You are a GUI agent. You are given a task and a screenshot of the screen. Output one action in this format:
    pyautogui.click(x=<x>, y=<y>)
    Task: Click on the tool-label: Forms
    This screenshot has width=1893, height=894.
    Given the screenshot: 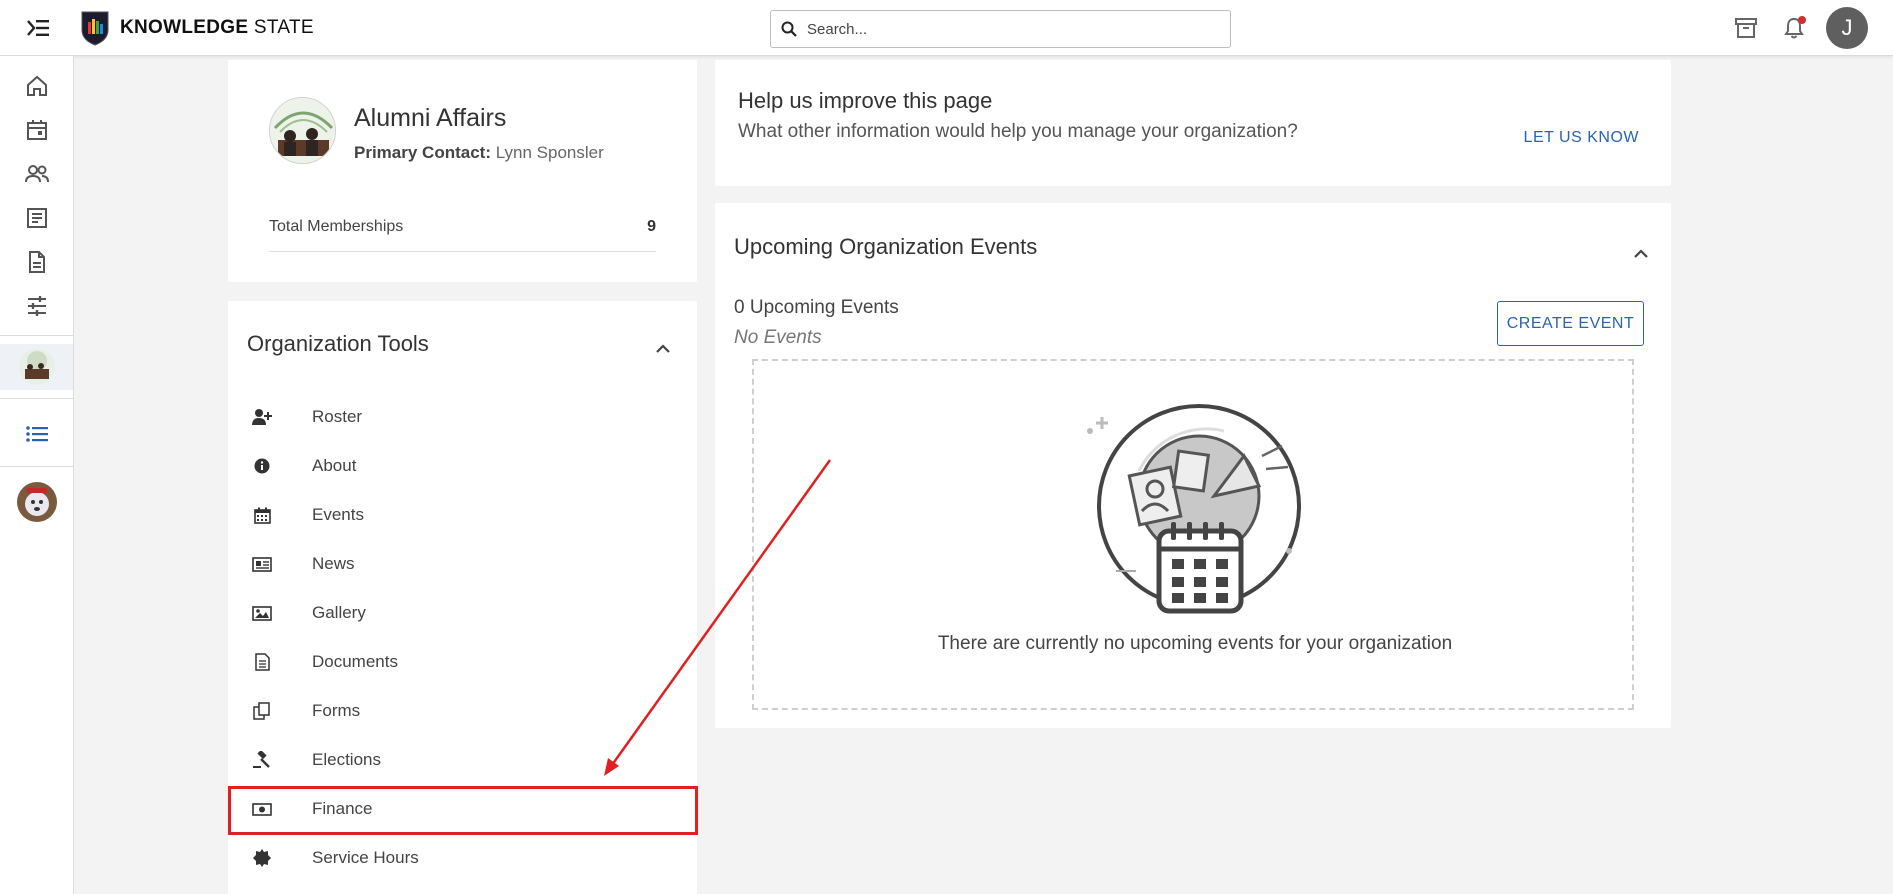 What is the action you would take?
    pyautogui.click(x=336, y=710)
    